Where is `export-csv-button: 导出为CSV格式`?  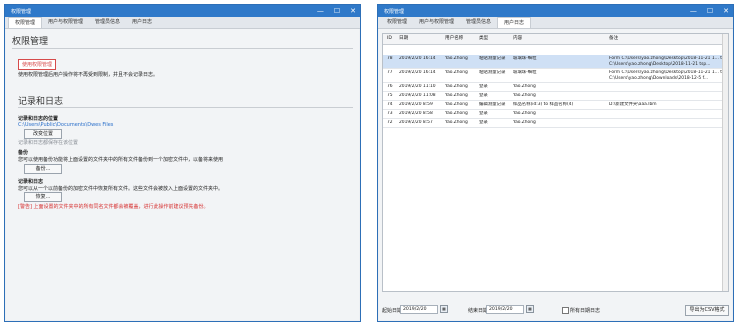 export-csv-button: 导出为CSV格式 is located at coordinates (707, 310).